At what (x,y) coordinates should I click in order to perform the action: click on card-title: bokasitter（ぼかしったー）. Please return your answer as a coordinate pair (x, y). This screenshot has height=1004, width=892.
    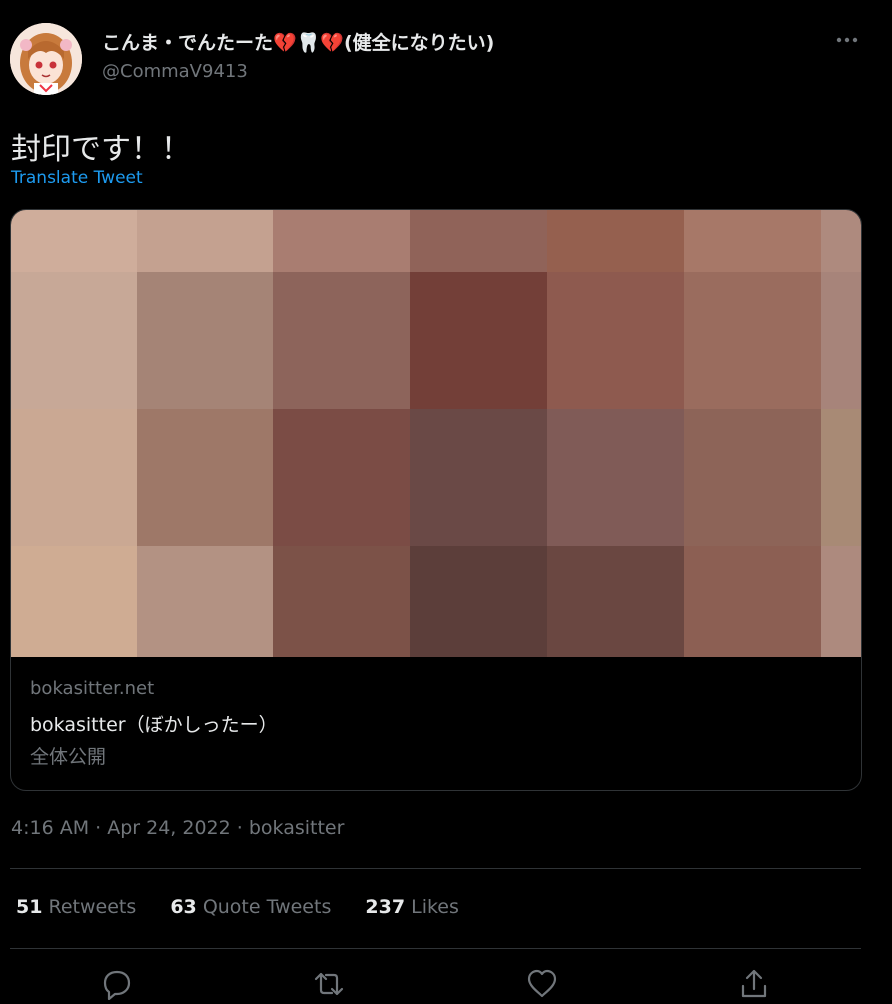
    Looking at the image, I should click on (154, 725).